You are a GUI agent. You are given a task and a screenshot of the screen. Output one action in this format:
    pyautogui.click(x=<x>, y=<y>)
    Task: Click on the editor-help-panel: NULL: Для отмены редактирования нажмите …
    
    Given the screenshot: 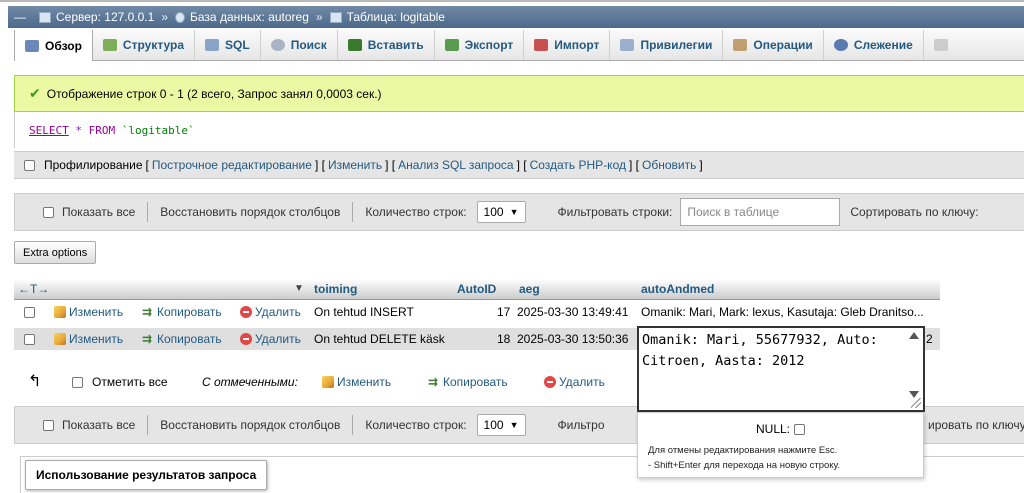 What is the action you would take?
    pyautogui.click(x=780, y=445)
    